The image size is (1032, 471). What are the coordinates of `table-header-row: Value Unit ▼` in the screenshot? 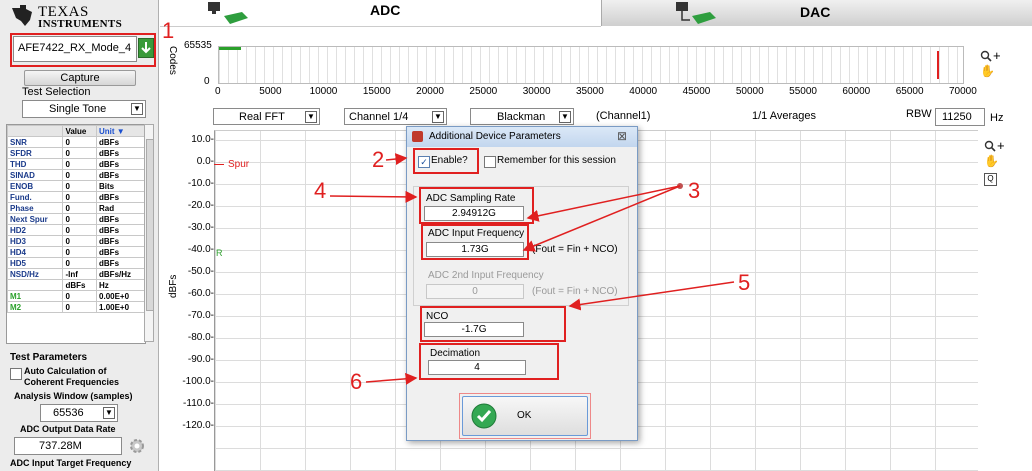 It's located at (76, 131).